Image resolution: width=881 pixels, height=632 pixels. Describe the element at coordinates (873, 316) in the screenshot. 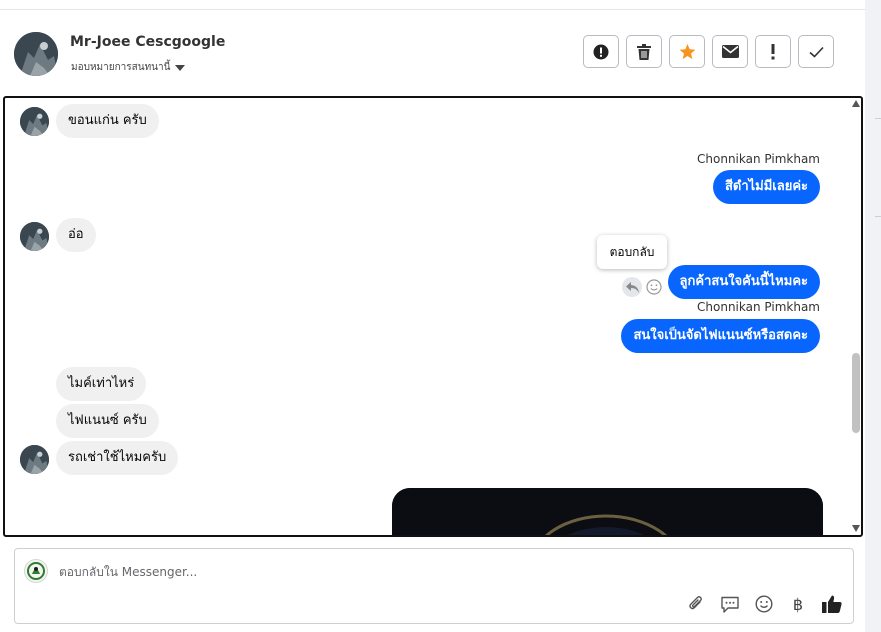

I see `right-rail` at that location.